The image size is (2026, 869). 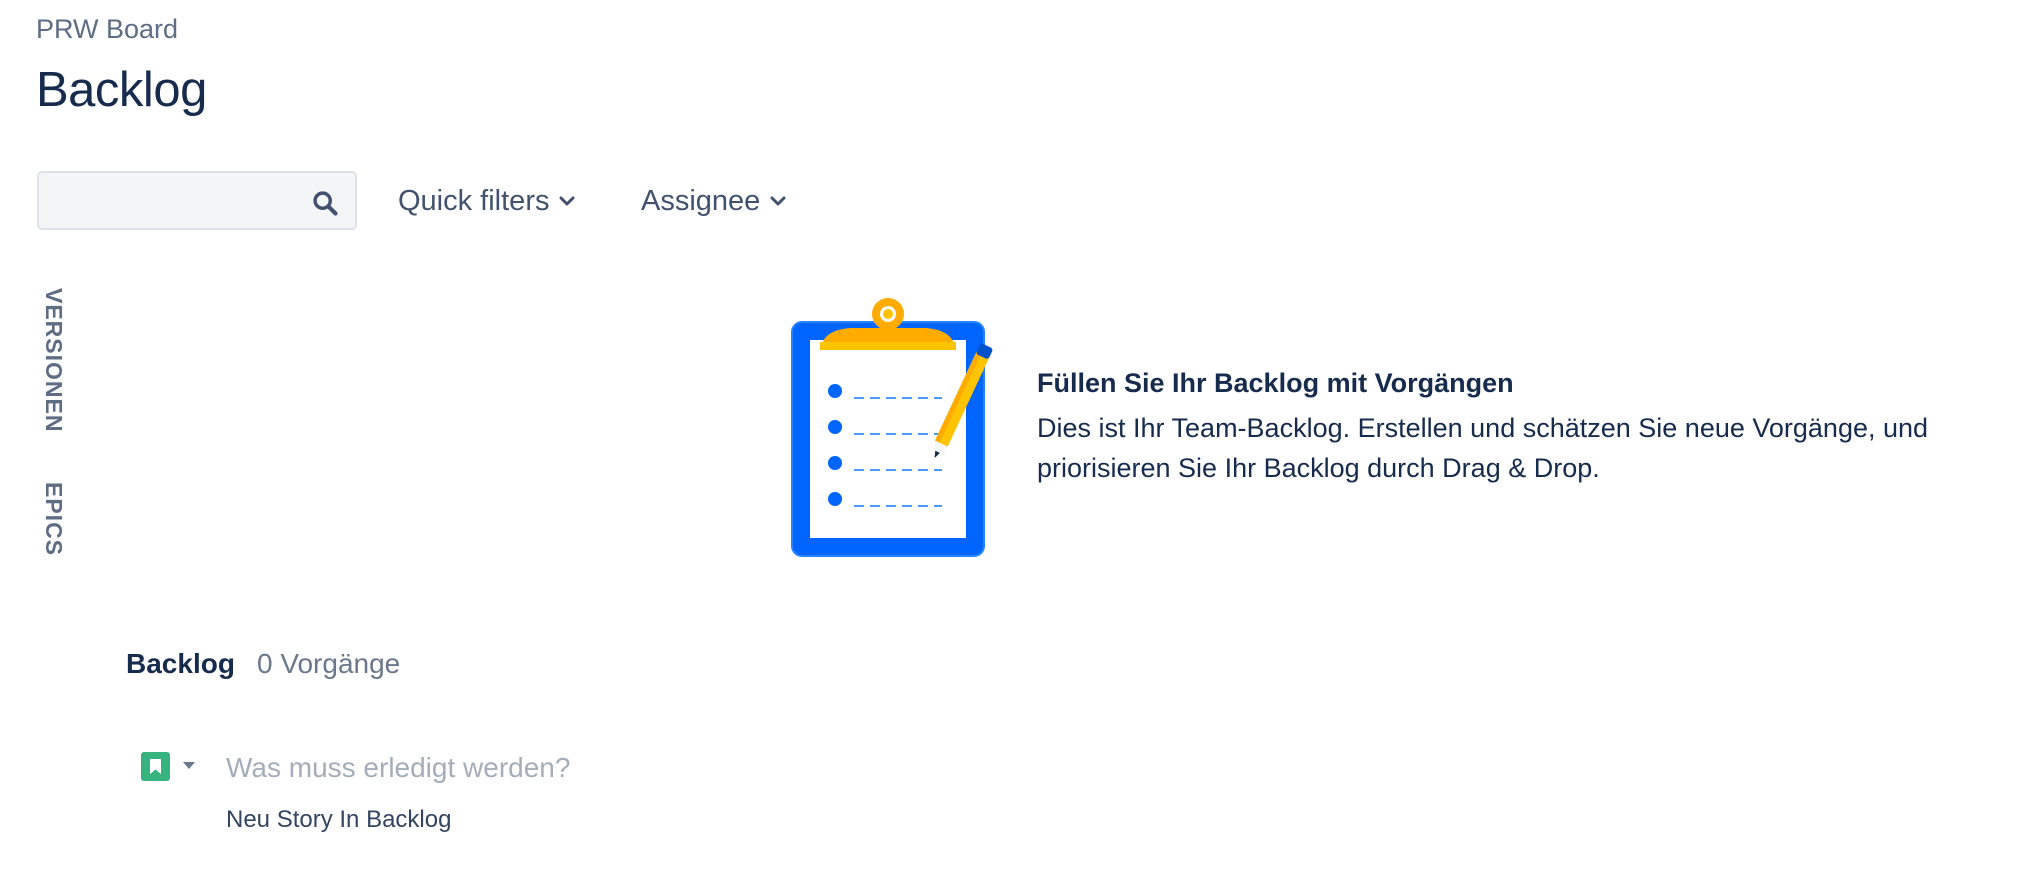 What do you see at coordinates (176, 201) in the screenshot?
I see `search-input` at bounding box center [176, 201].